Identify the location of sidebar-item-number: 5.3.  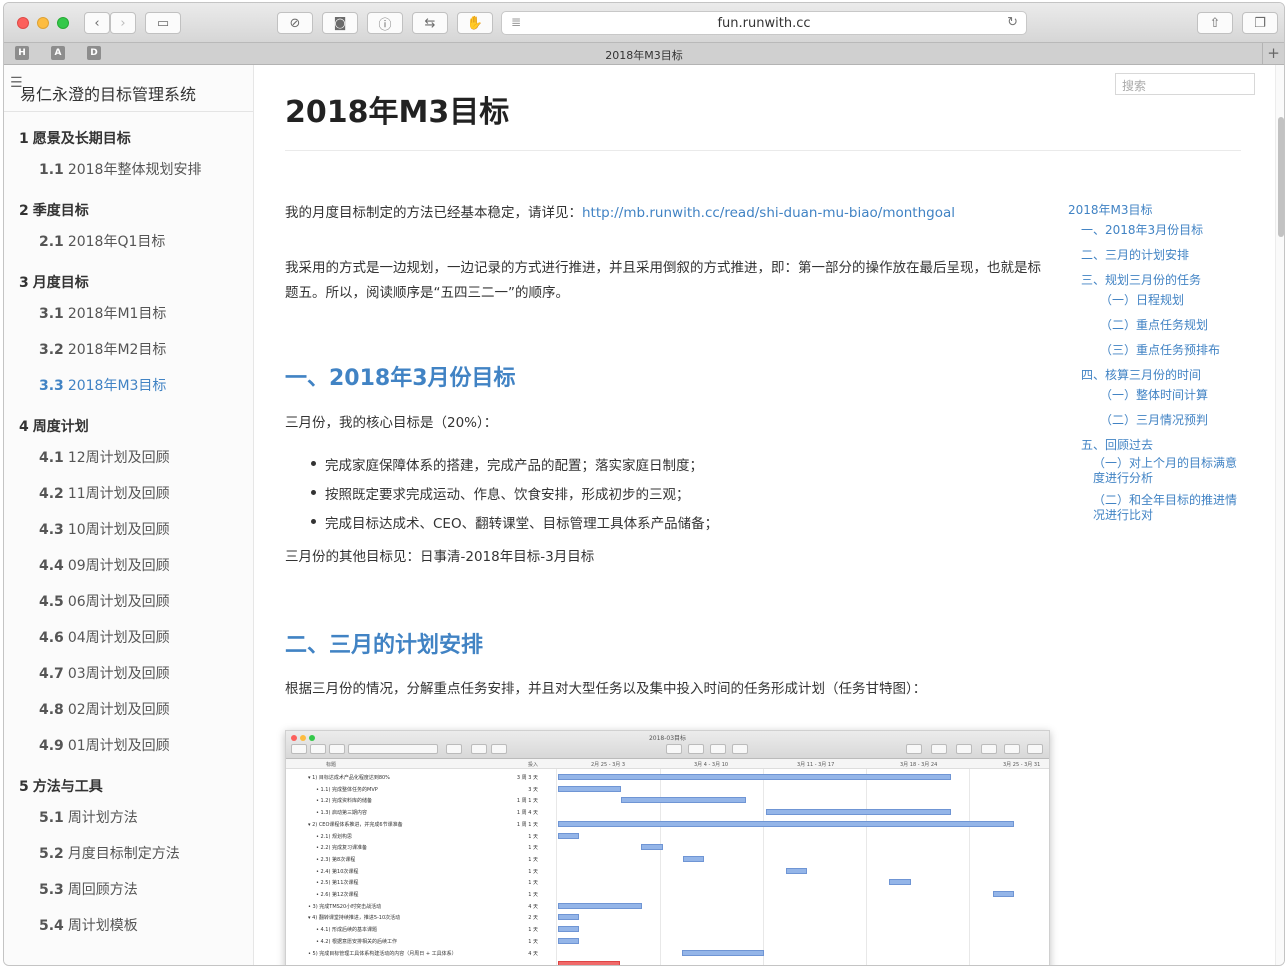
(51, 890).